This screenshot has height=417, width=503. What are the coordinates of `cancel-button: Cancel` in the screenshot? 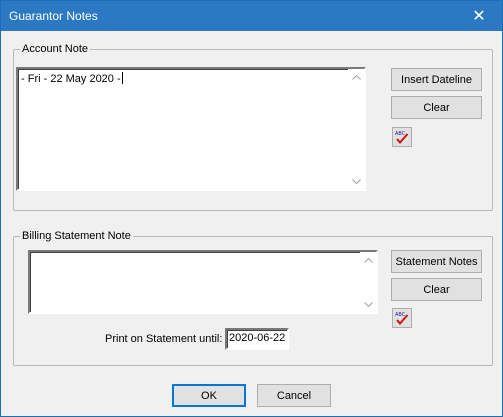 It's located at (294, 395).